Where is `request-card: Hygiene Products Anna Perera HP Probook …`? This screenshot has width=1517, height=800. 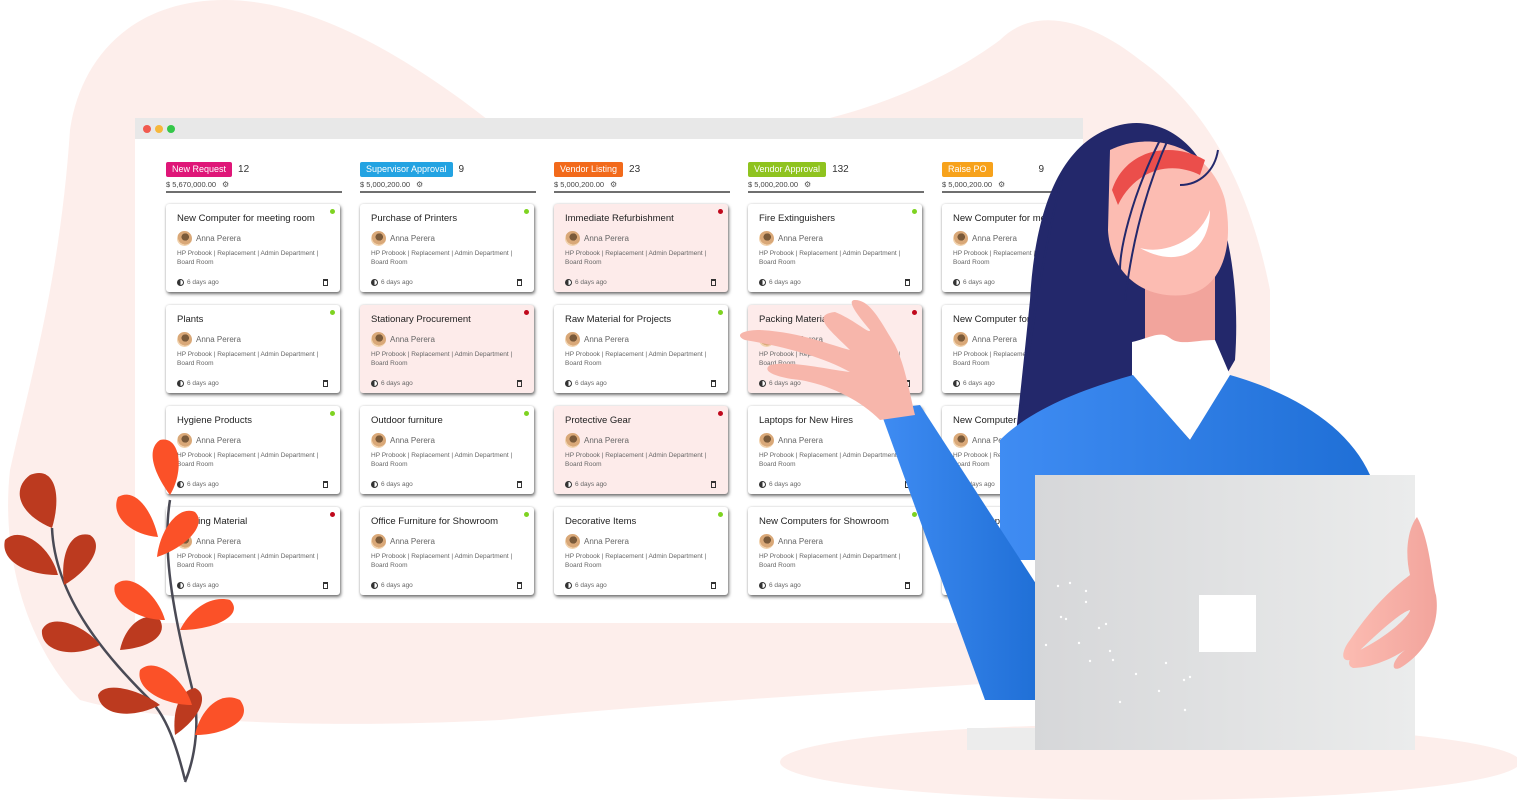
request-card: Hygiene Products Anna Perera HP Probook … is located at coordinates (253, 450).